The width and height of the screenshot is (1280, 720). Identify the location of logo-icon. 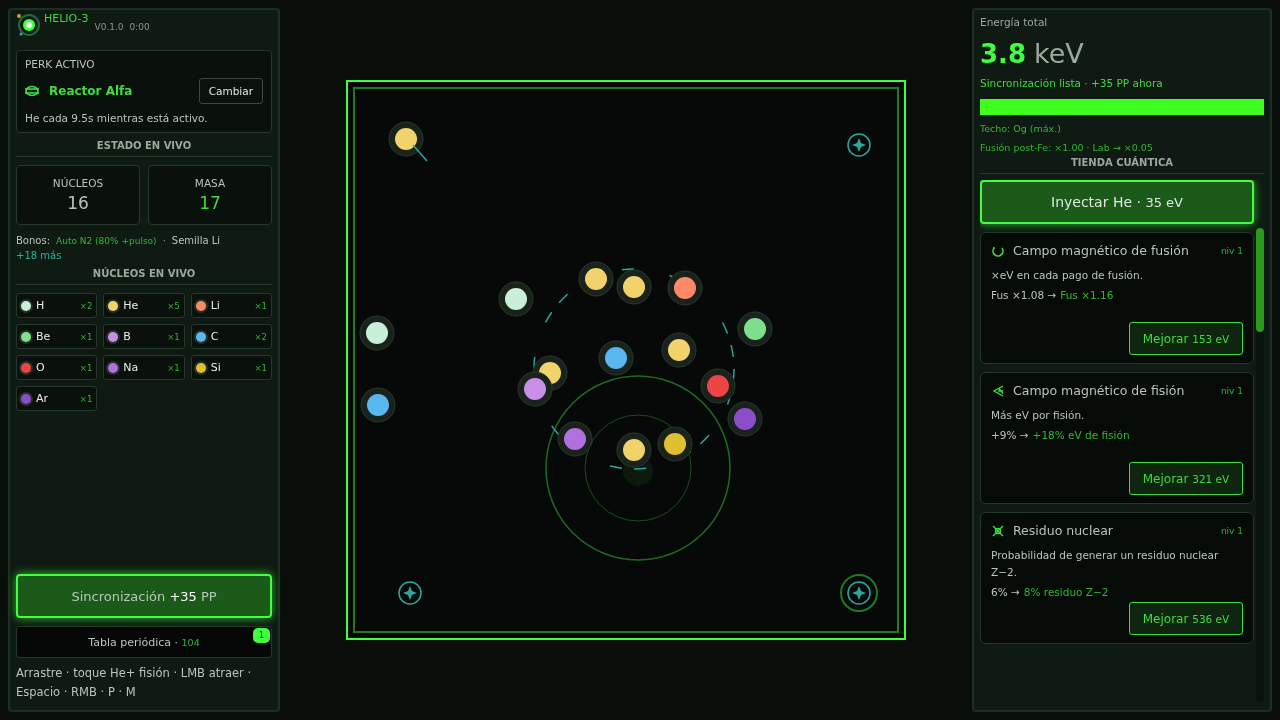
(29, 25).